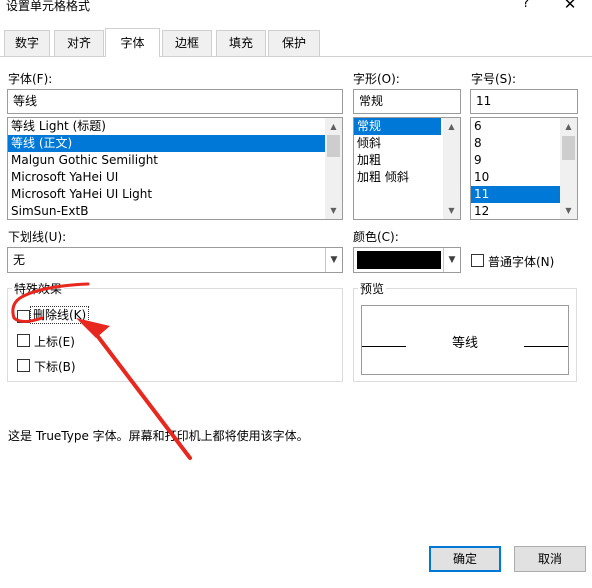 The image size is (592, 588). What do you see at coordinates (296, 56) in the screenshot?
I see `tab-divider` at bounding box center [296, 56].